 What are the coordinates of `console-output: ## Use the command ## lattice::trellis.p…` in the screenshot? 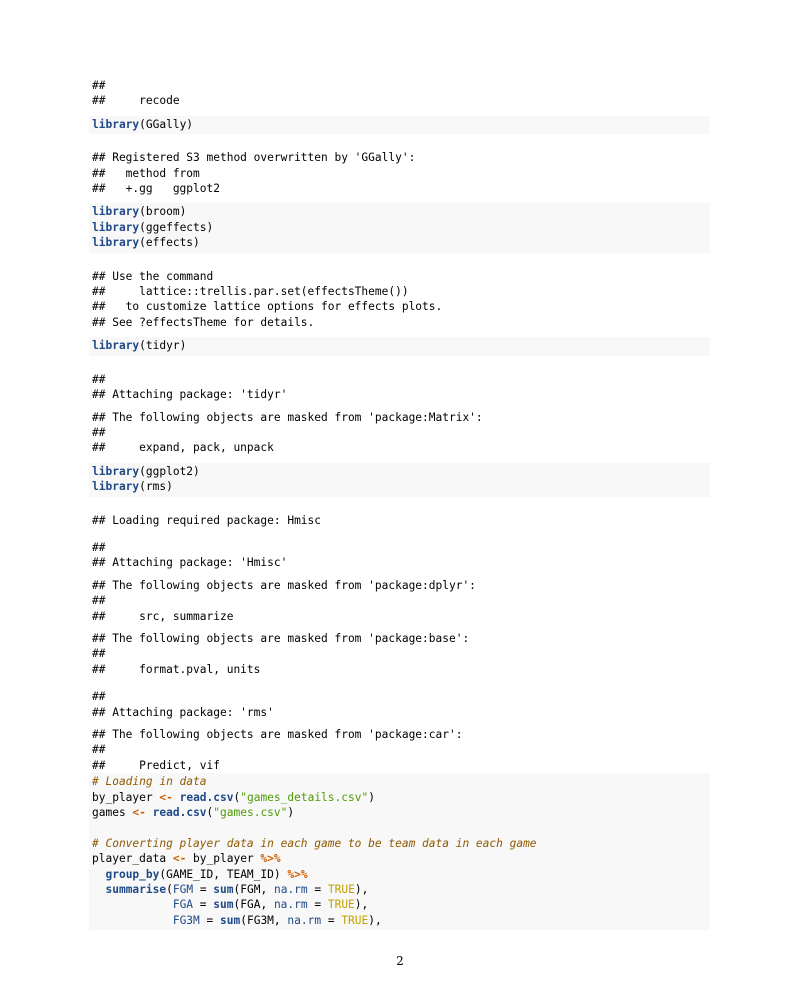 It's located at (267, 299).